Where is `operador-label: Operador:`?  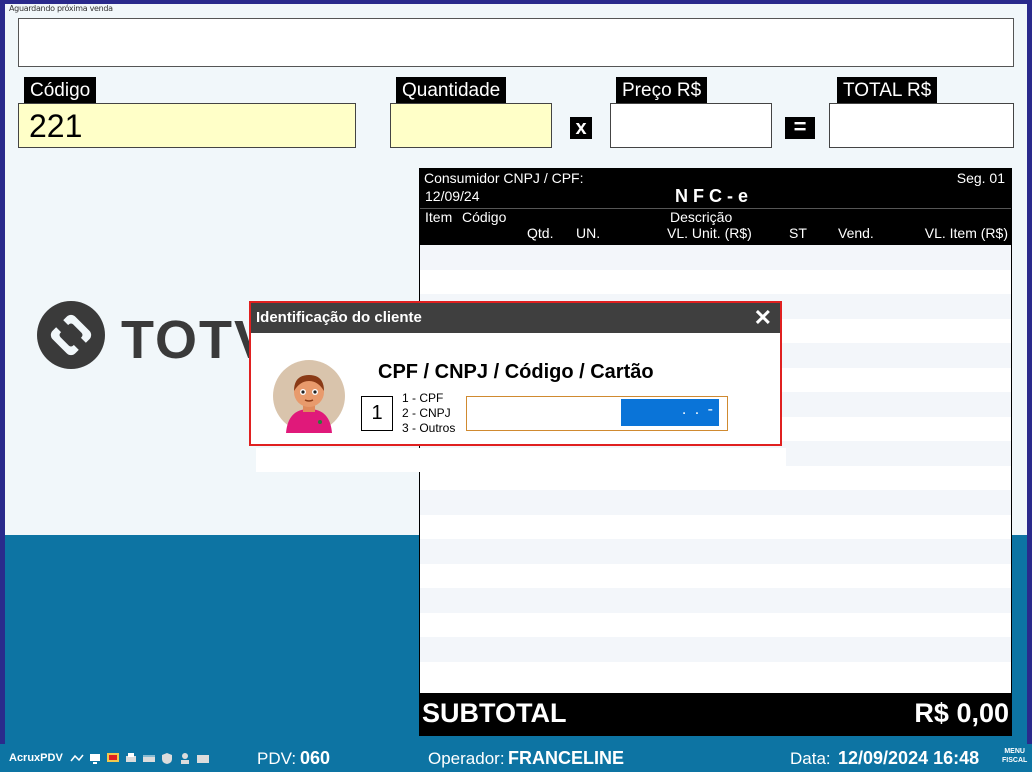 operador-label: Operador: is located at coordinates (466, 758).